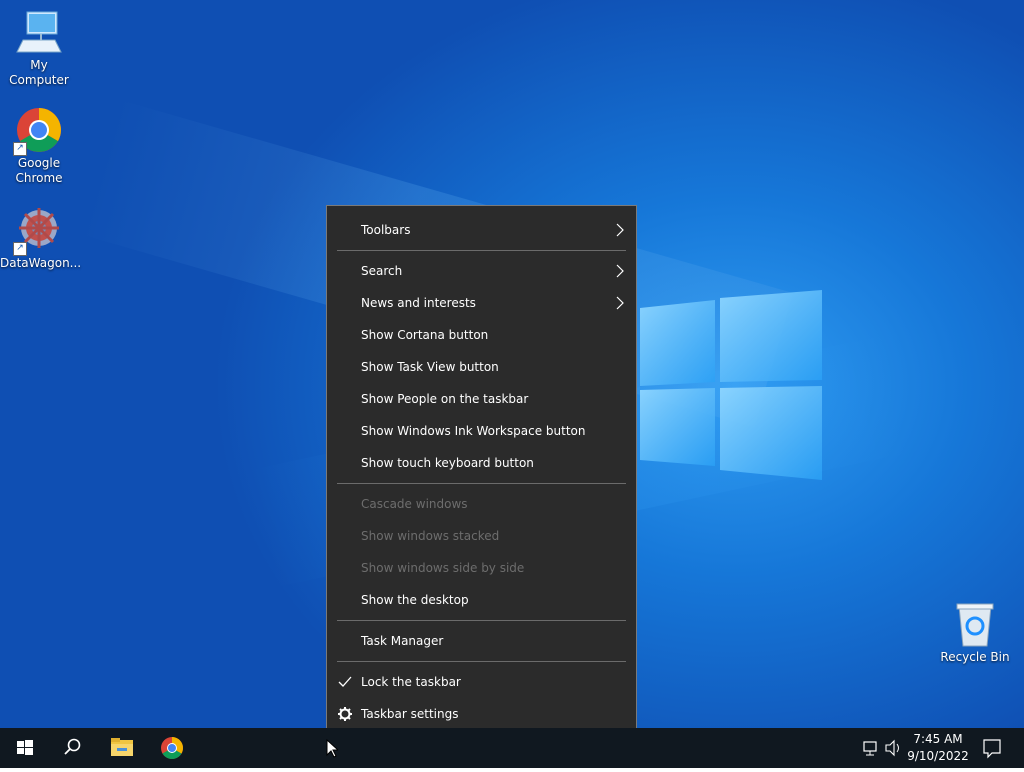  What do you see at coordinates (512, 748) in the screenshot?
I see `taskbar: 7:45 AM 9/10/2022` at bounding box center [512, 748].